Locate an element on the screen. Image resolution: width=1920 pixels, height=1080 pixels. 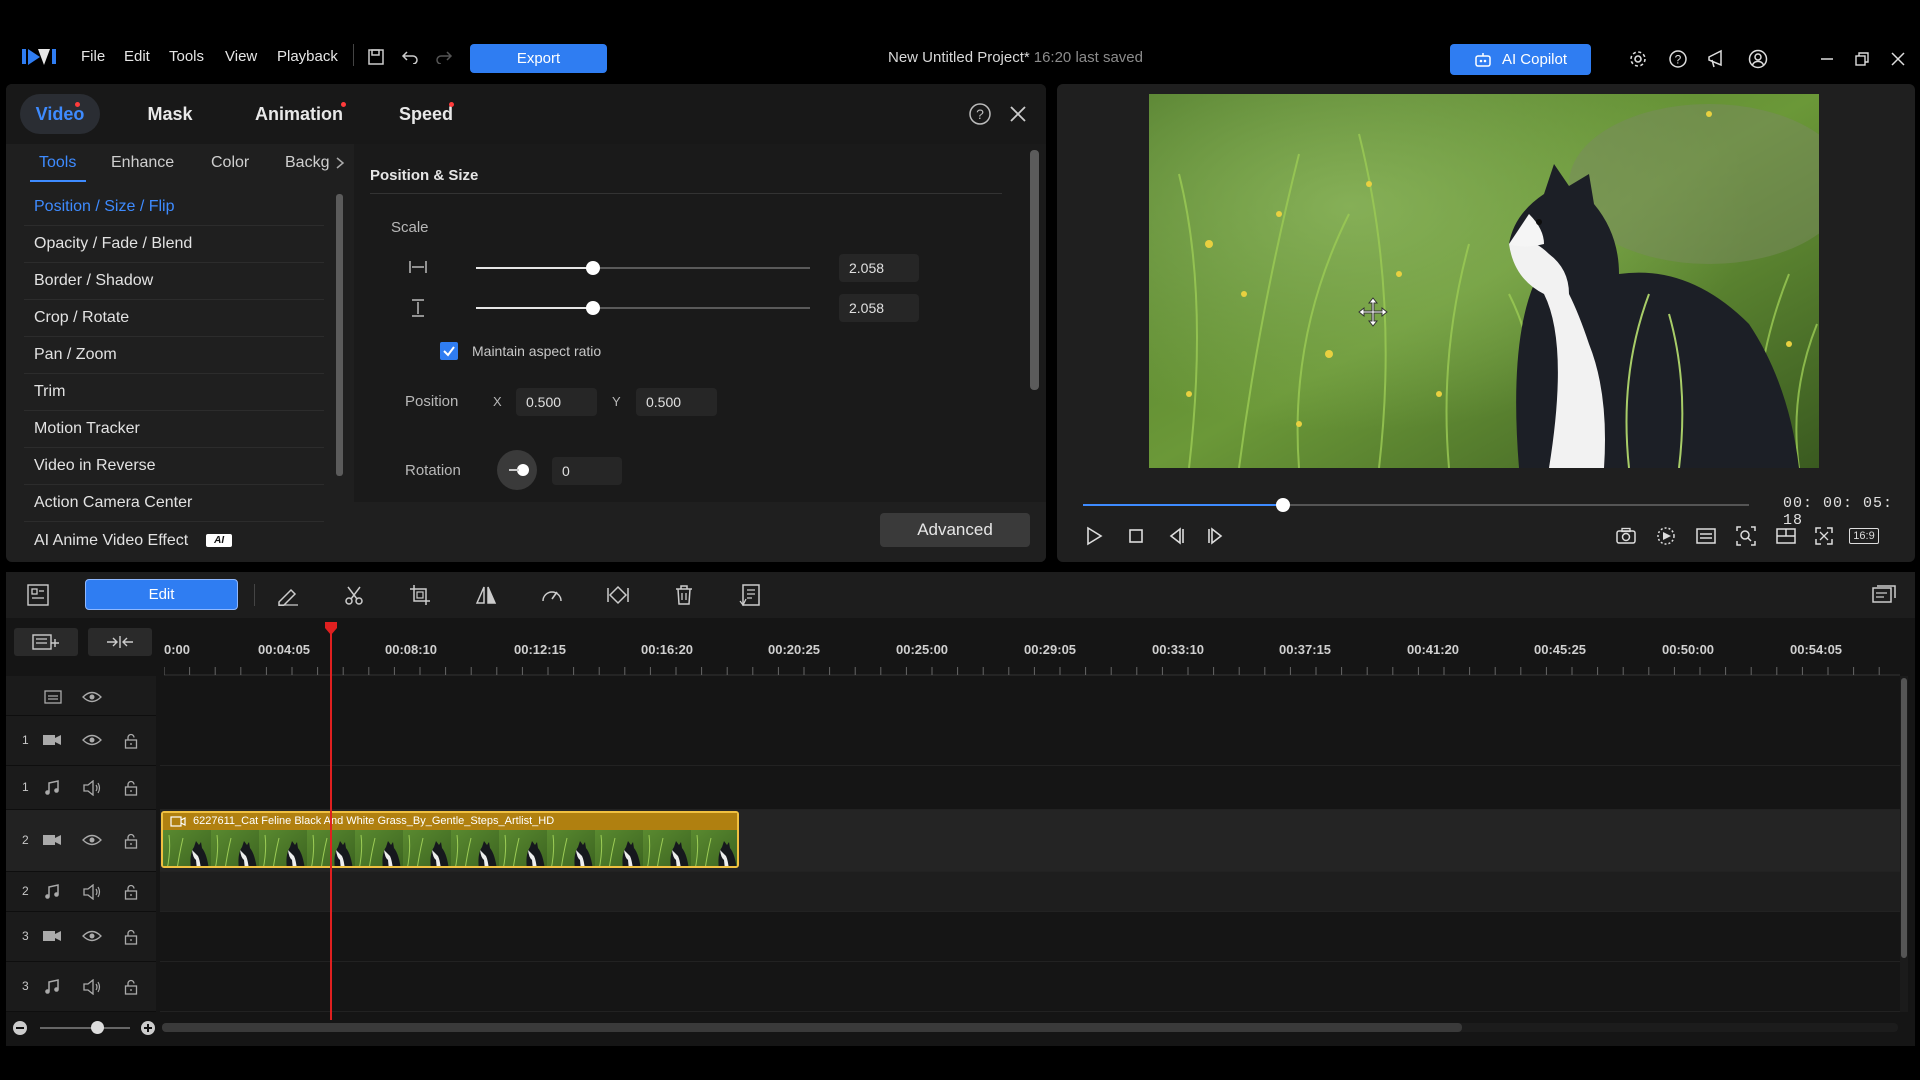
clip-properties-icon is located at coordinates (750, 595).